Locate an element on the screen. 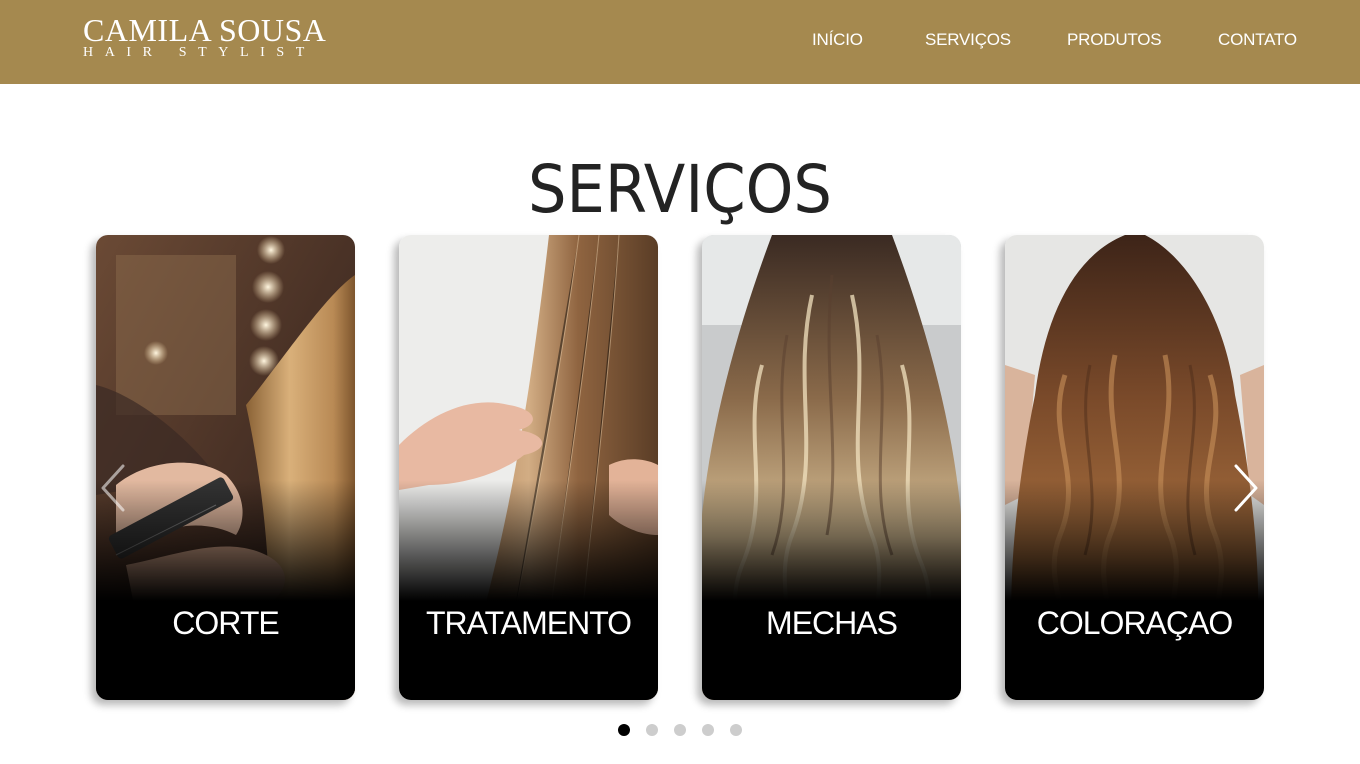 This screenshot has height=764, width=1360. card-label-tratamento: TRATAMENTO is located at coordinates (528, 623).